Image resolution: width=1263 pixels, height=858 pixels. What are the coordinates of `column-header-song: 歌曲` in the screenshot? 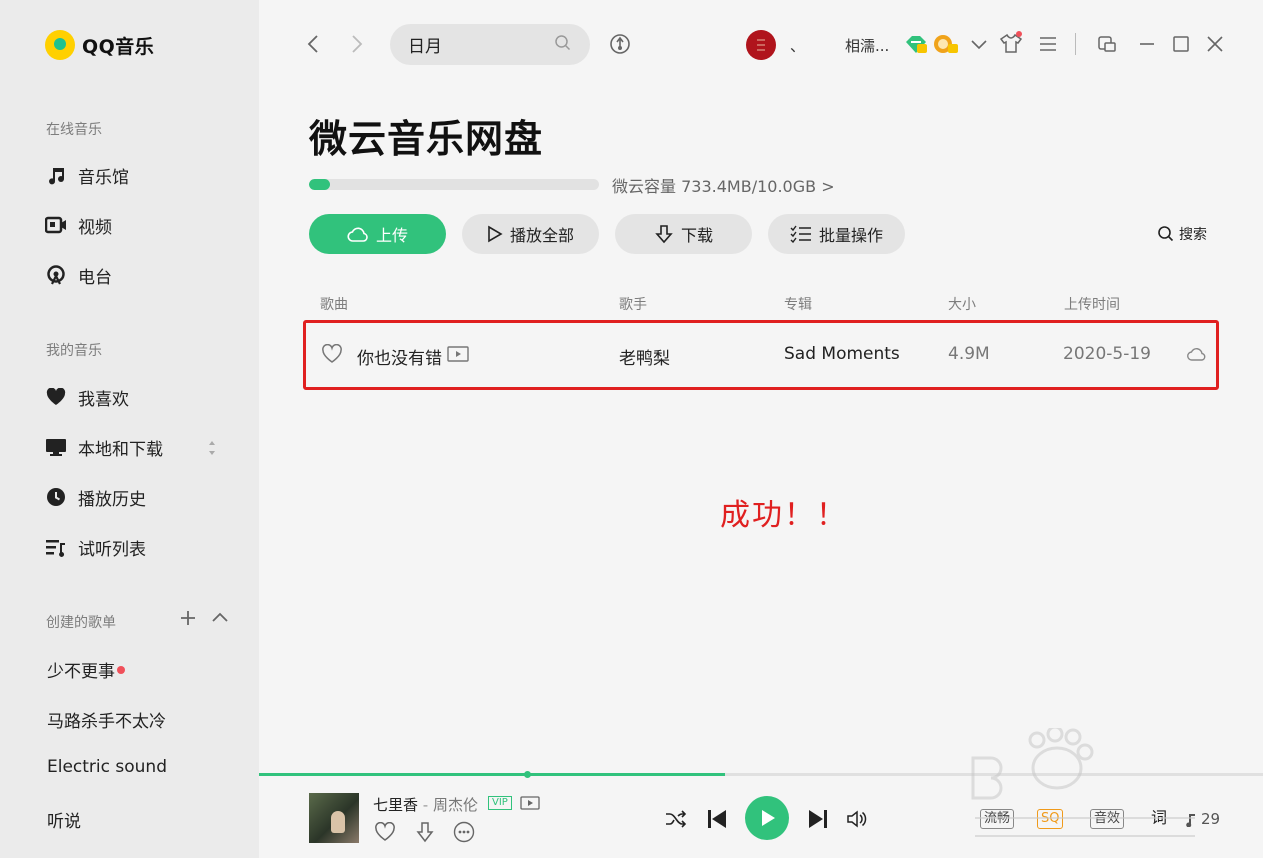 It's located at (334, 304).